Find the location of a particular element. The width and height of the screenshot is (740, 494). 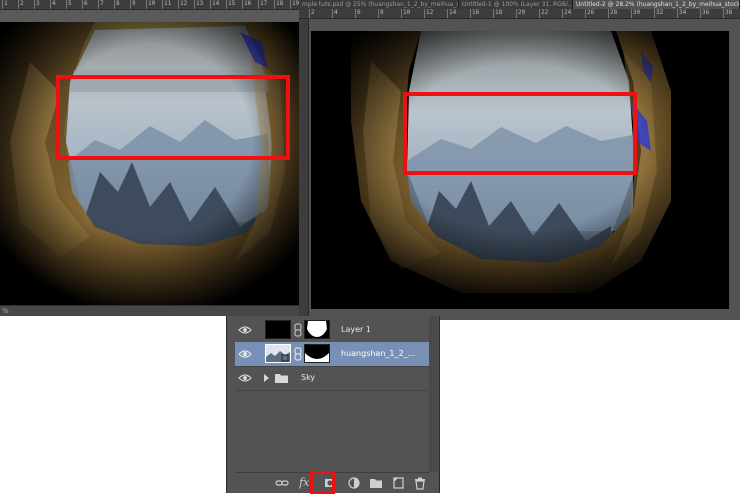

ruler-number: 22 is located at coordinates (545, 12).